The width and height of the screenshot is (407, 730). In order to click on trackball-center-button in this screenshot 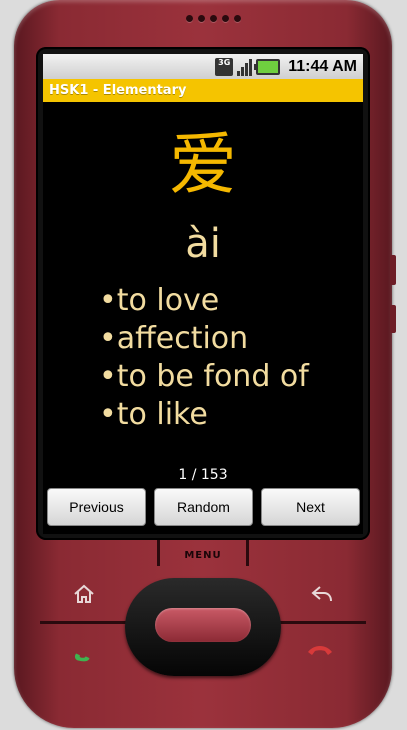, I will do `click(203, 625)`.